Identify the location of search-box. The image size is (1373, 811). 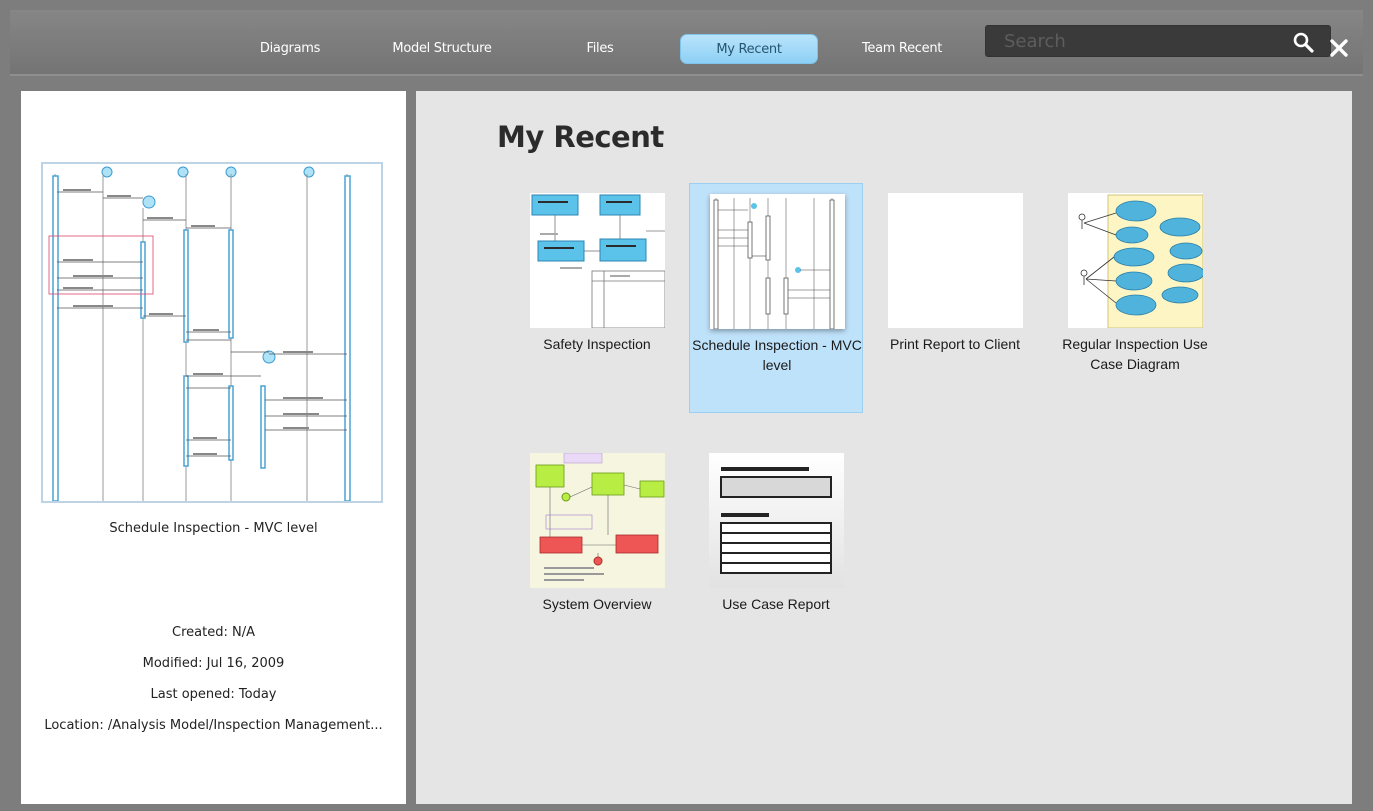
(1158, 41).